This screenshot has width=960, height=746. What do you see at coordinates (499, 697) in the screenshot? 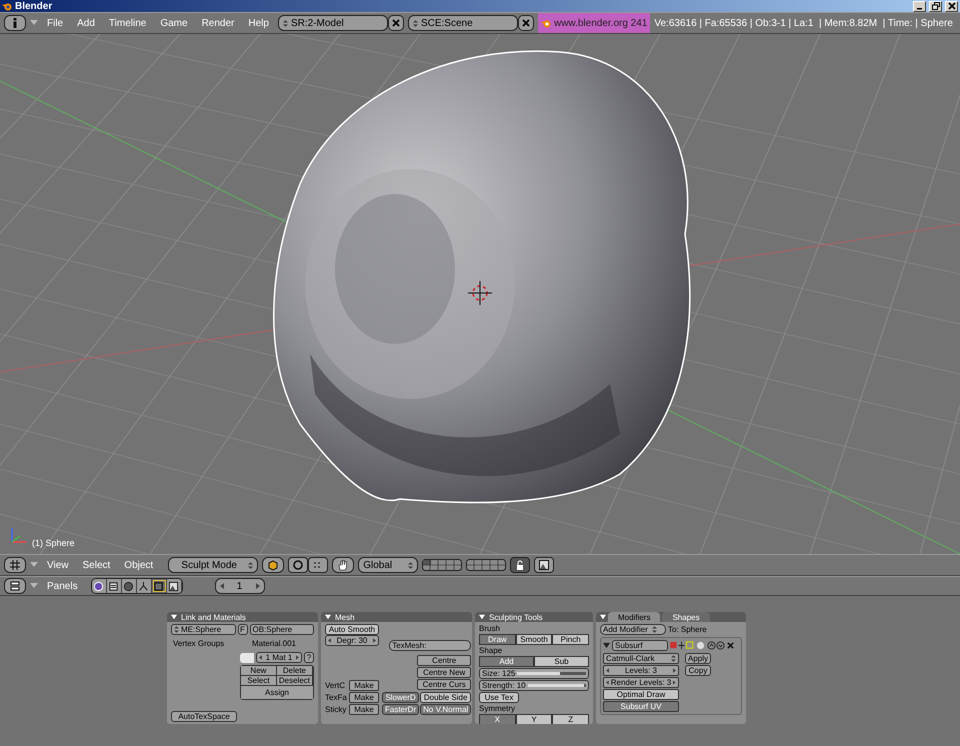
I see `use-texture-toggle: Use Tex` at bounding box center [499, 697].